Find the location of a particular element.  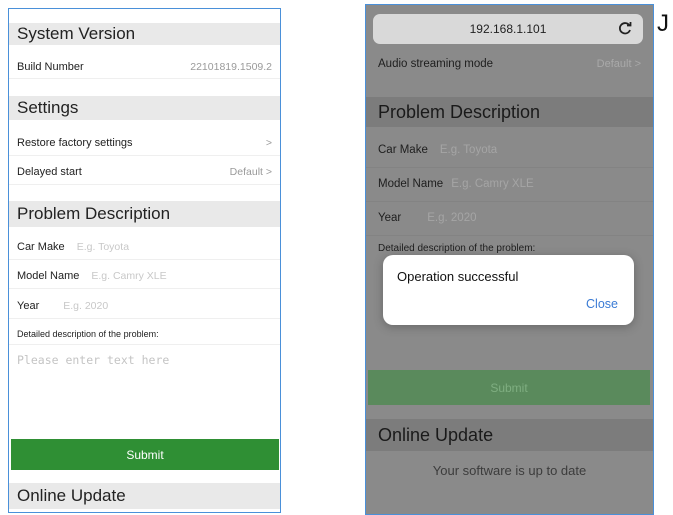

dialog-close-button: Close is located at coordinates (602, 304).